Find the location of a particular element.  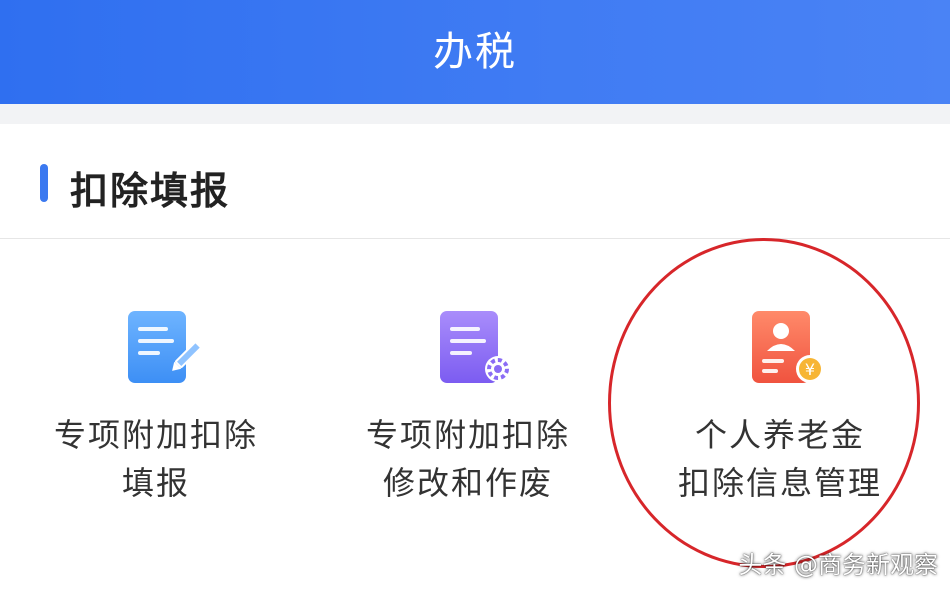

service-label-line2: 填报 is located at coordinates (155, 483).